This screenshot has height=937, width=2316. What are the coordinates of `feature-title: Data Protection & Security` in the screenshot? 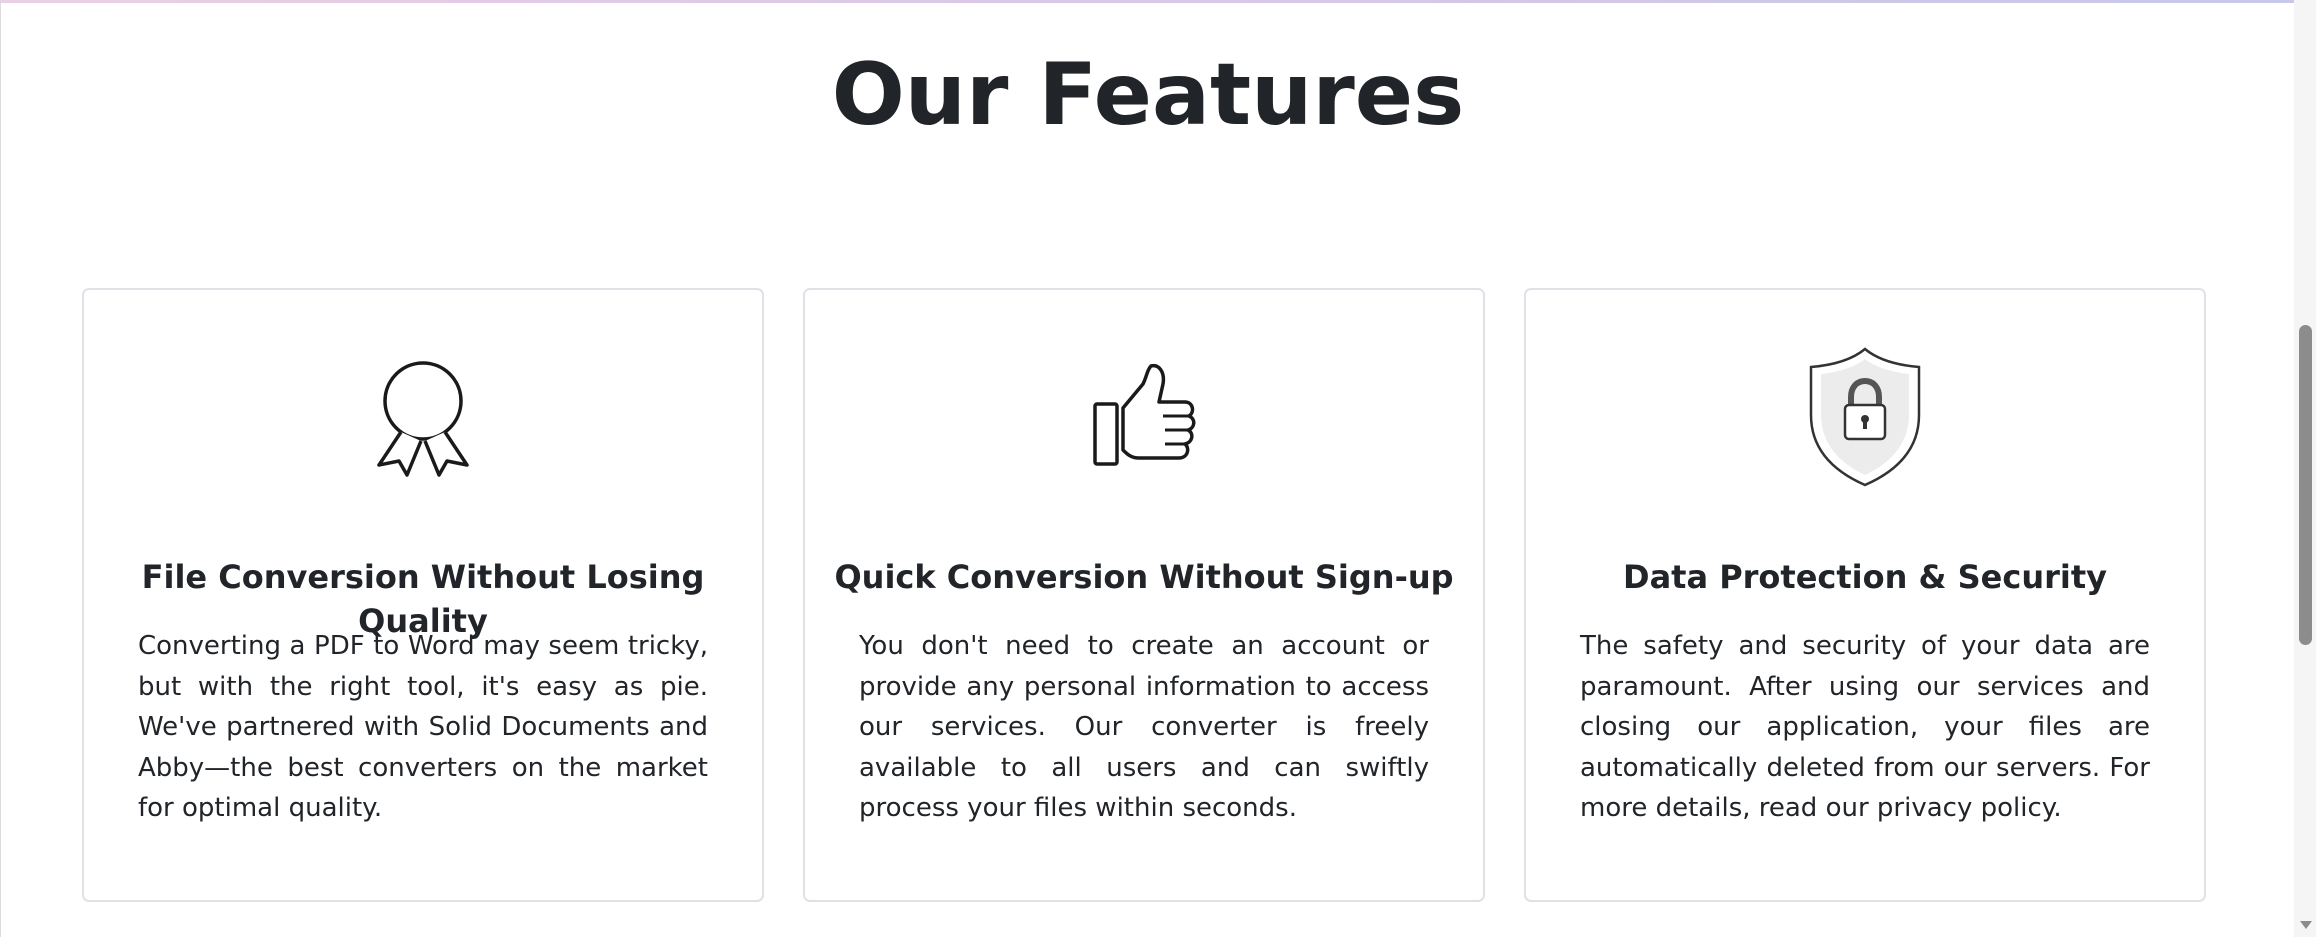 It's located at (1865, 577).